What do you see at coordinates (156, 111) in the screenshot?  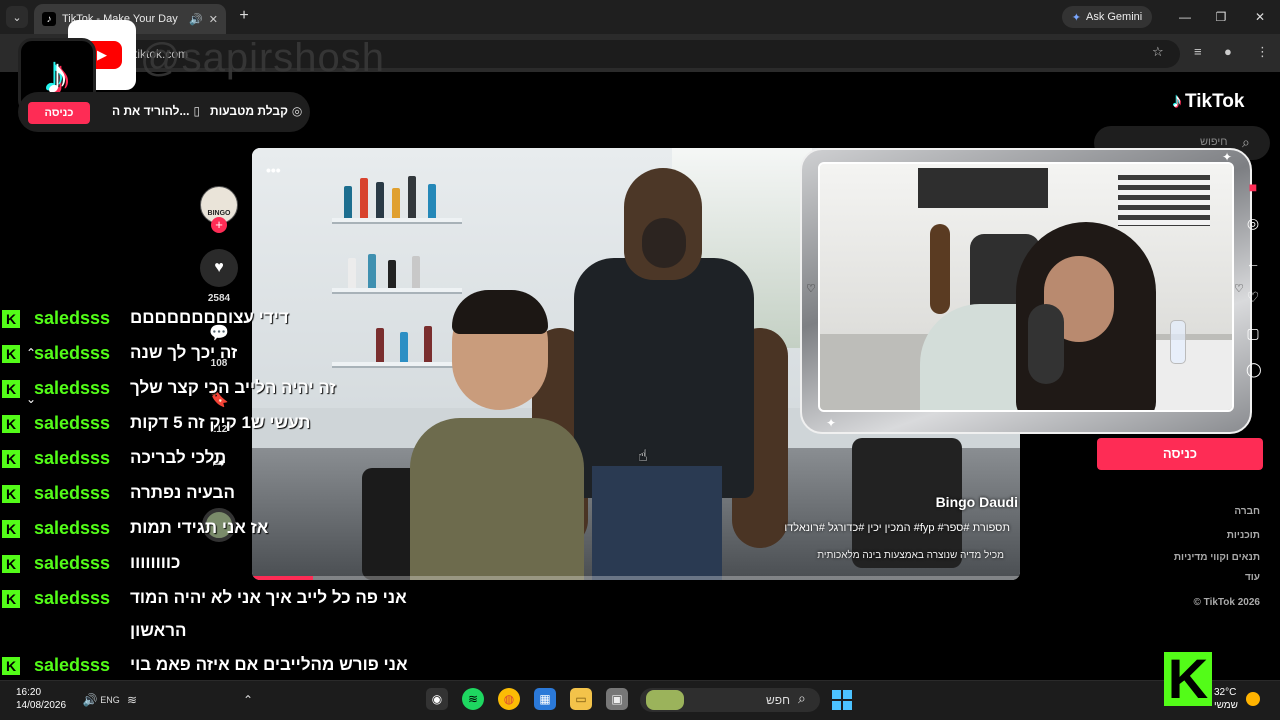 I see `download-app-link: להוריד את ה... ▯` at bounding box center [156, 111].